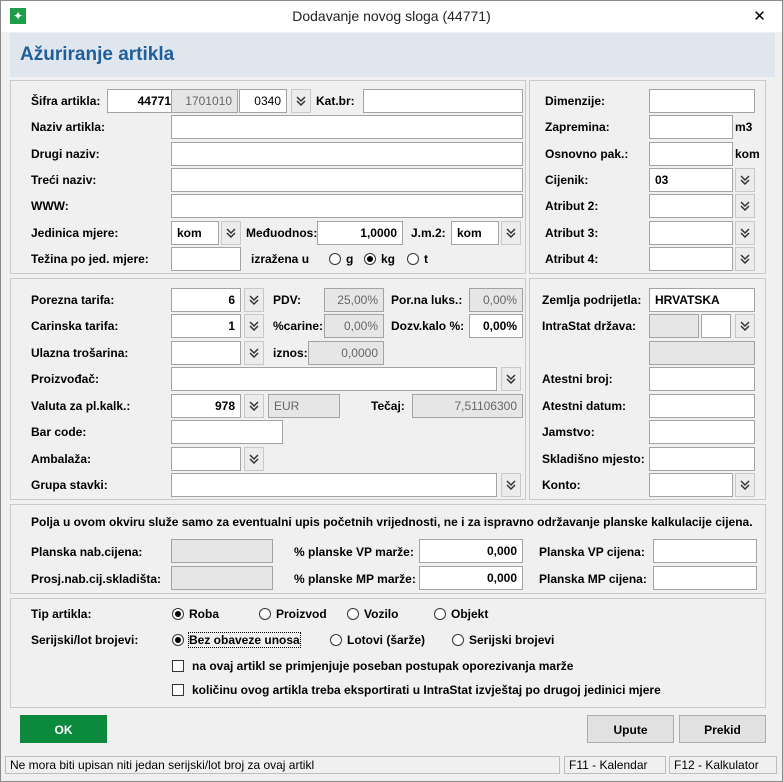 The image size is (783, 782). What do you see at coordinates (503, 640) in the screenshot?
I see `serijski-radio-serijski: Serijski brojevi` at bounding box center [503, 640].